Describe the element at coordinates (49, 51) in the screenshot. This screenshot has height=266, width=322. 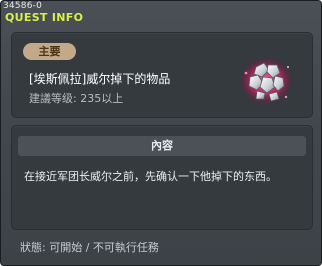
I see `quest-type-badge: 主要` at that location.